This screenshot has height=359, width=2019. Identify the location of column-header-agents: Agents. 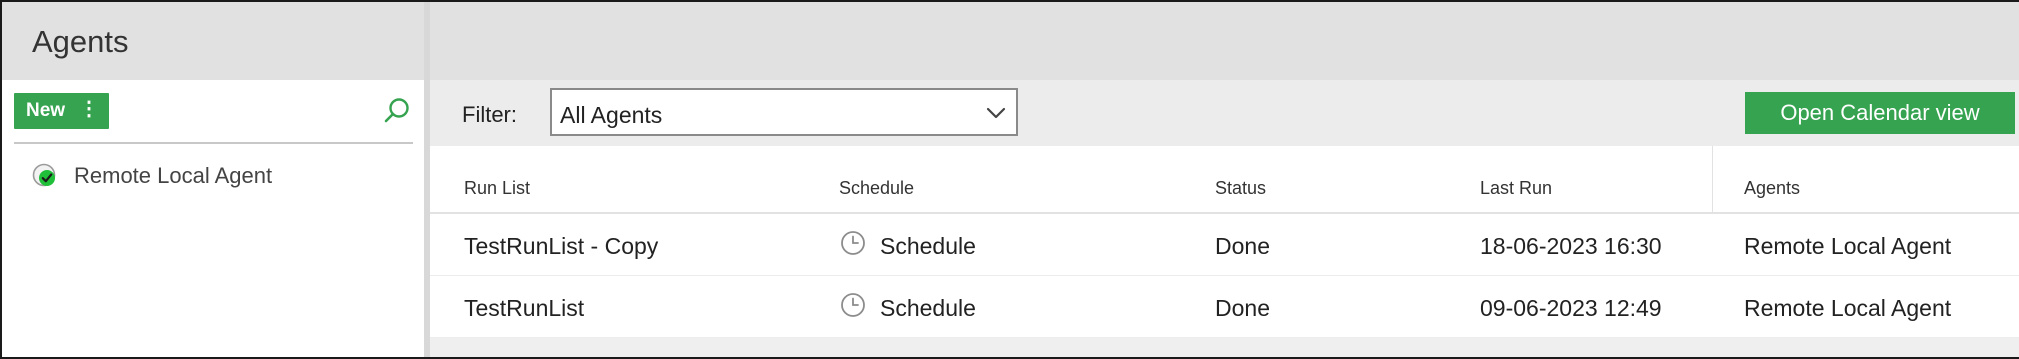
(1772, 188).